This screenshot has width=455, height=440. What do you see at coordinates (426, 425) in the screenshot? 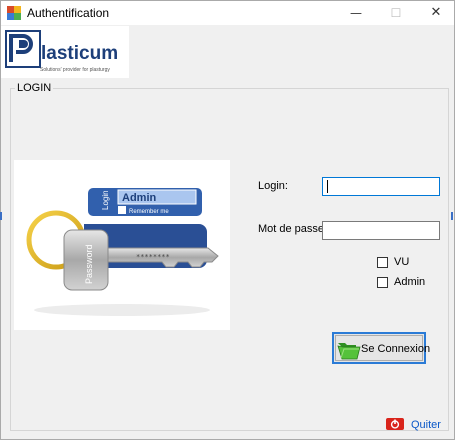
I see `quit-link: Quiter` at bounding box center [426, 425].